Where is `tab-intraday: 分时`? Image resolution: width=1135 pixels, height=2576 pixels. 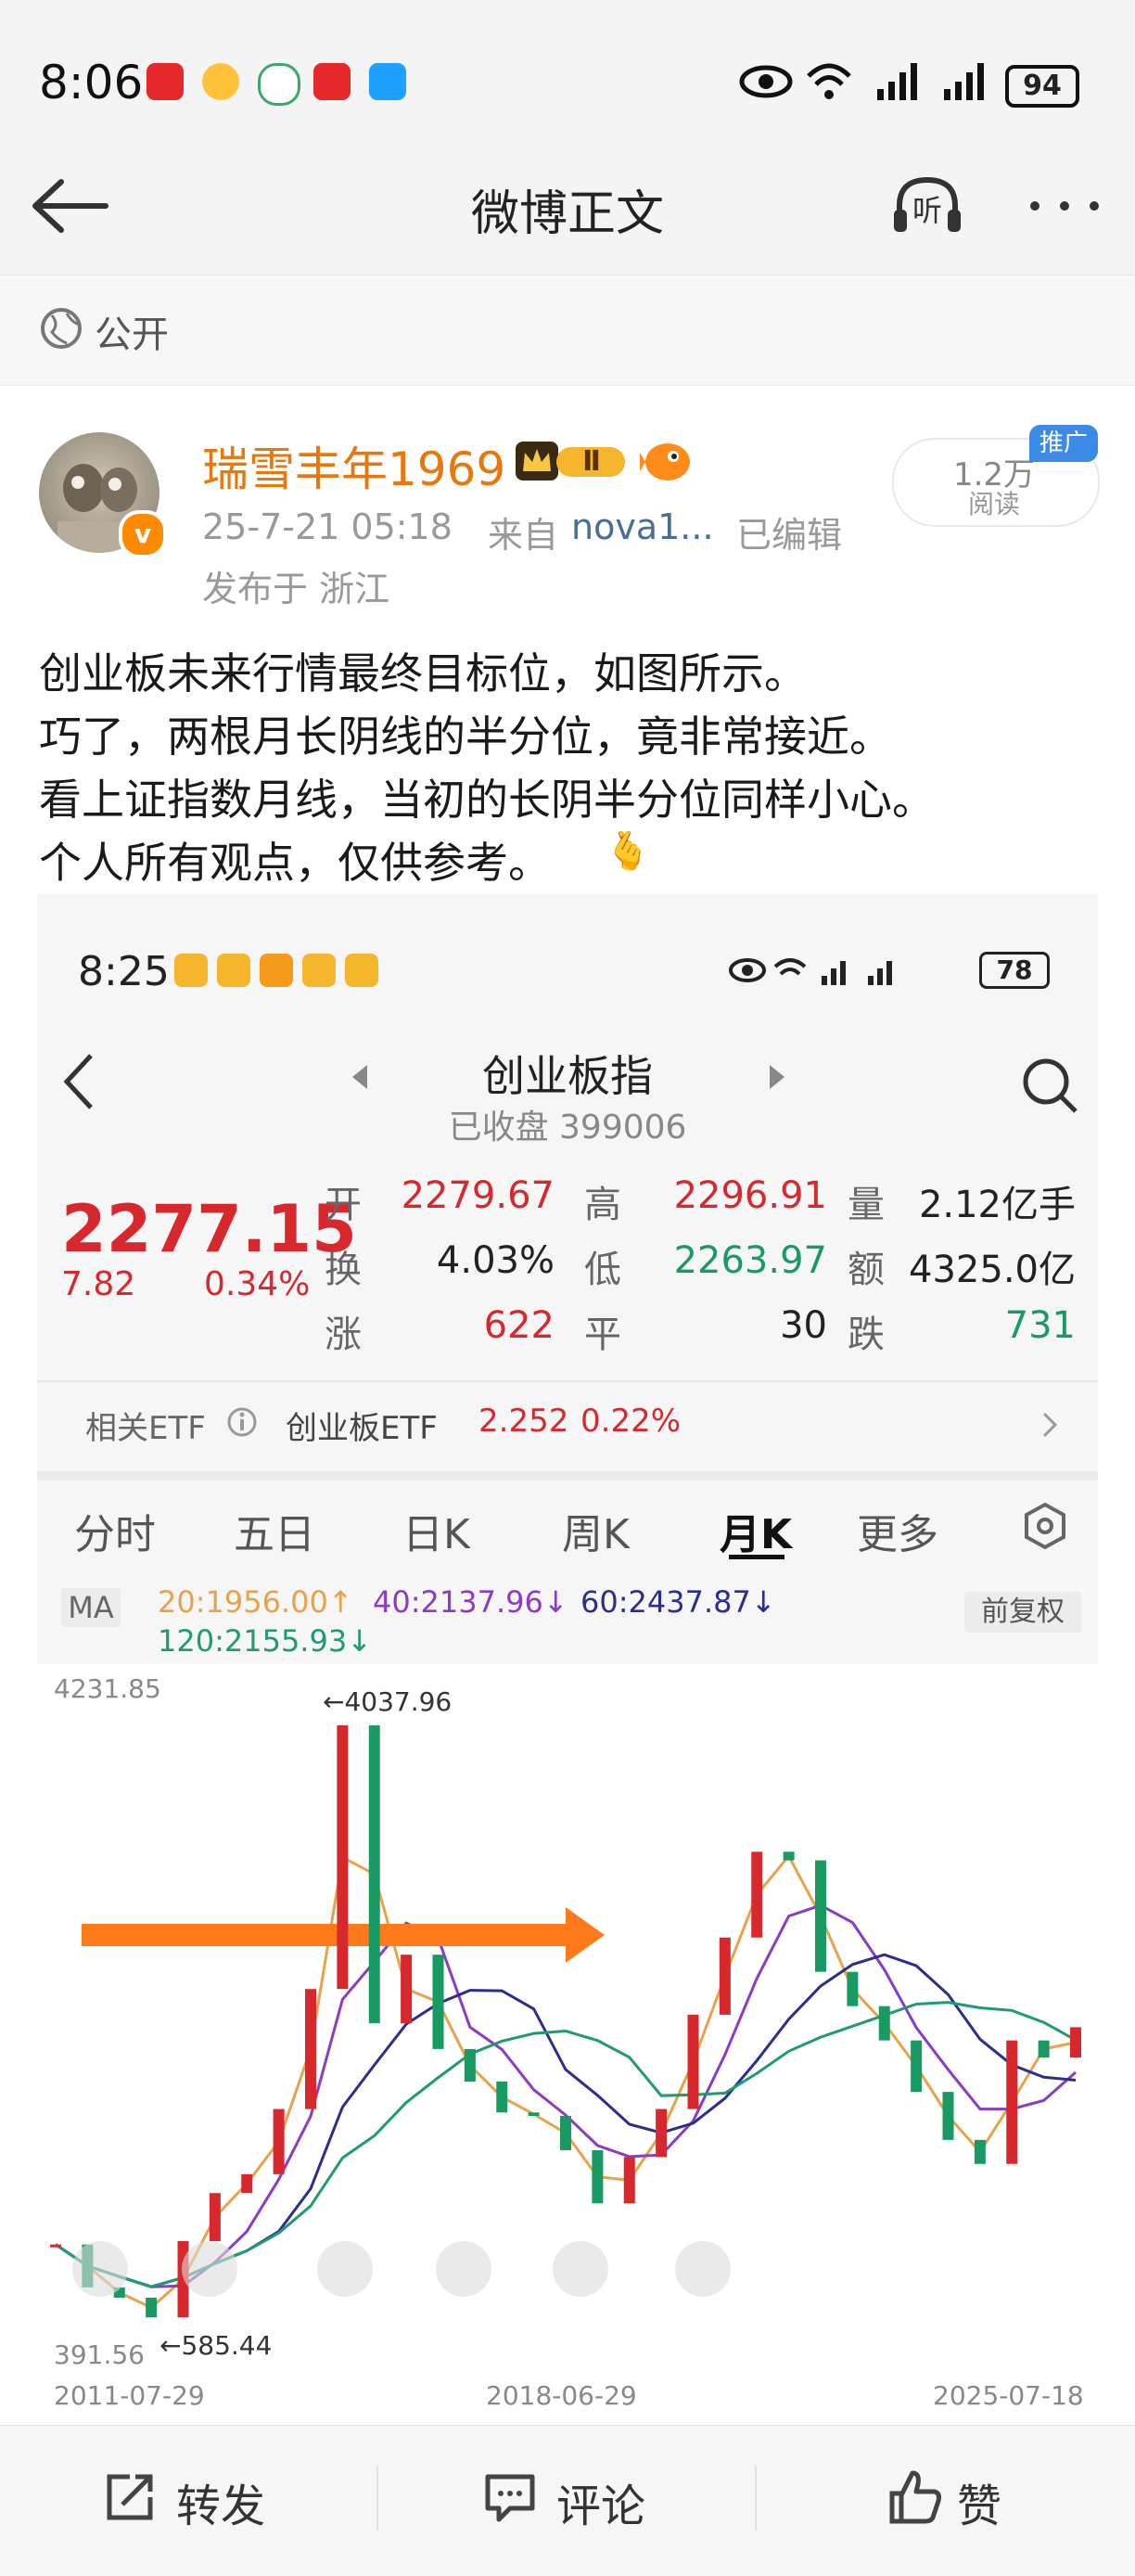
tab-intraday: 分时 is located at coordinates (115, 1534).